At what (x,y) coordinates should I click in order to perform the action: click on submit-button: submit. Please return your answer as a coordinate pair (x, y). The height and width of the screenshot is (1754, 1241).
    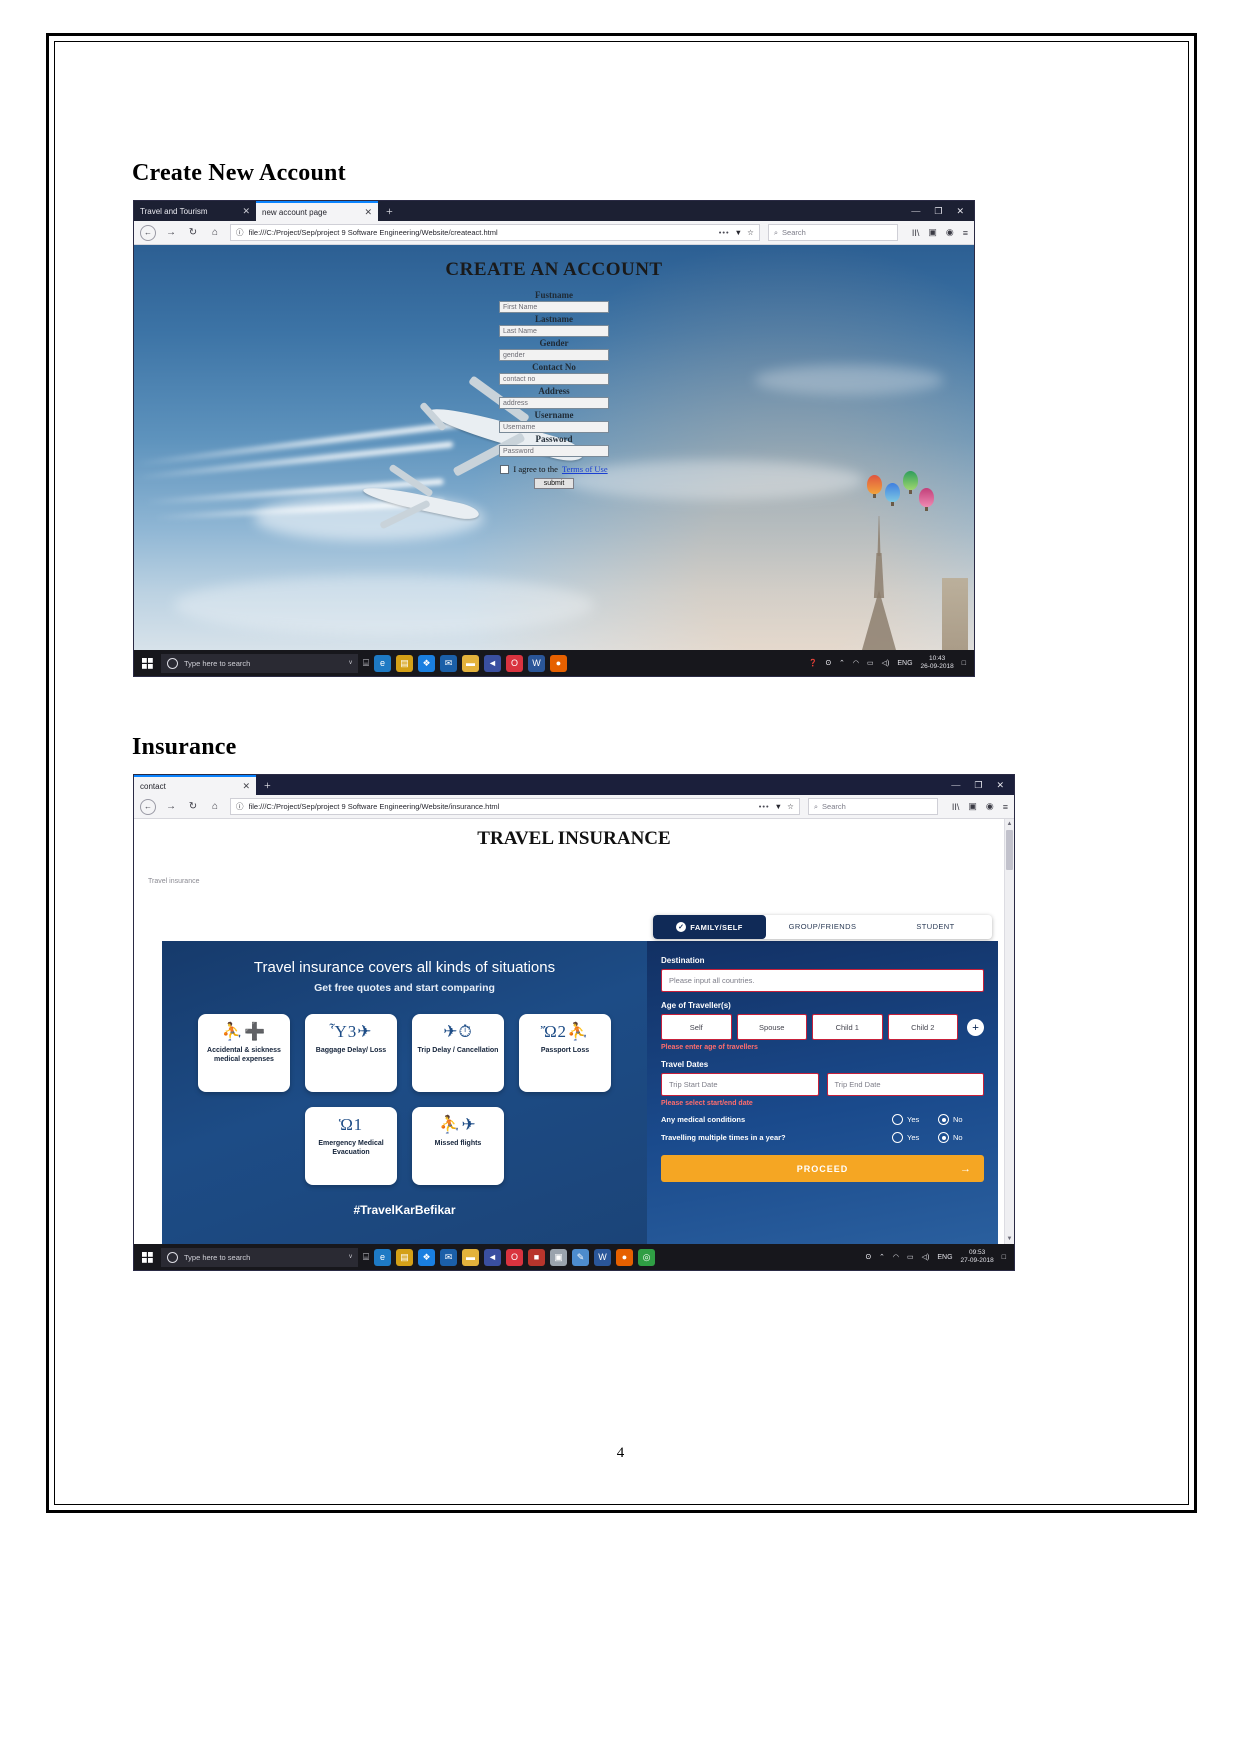
    Looking at the image, I should click on (554, 483).